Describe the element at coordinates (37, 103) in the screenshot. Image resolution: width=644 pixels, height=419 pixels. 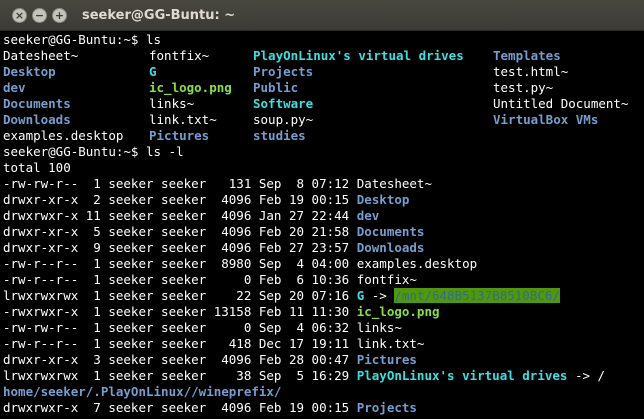
I see `ls-entry: Documents` at that location.